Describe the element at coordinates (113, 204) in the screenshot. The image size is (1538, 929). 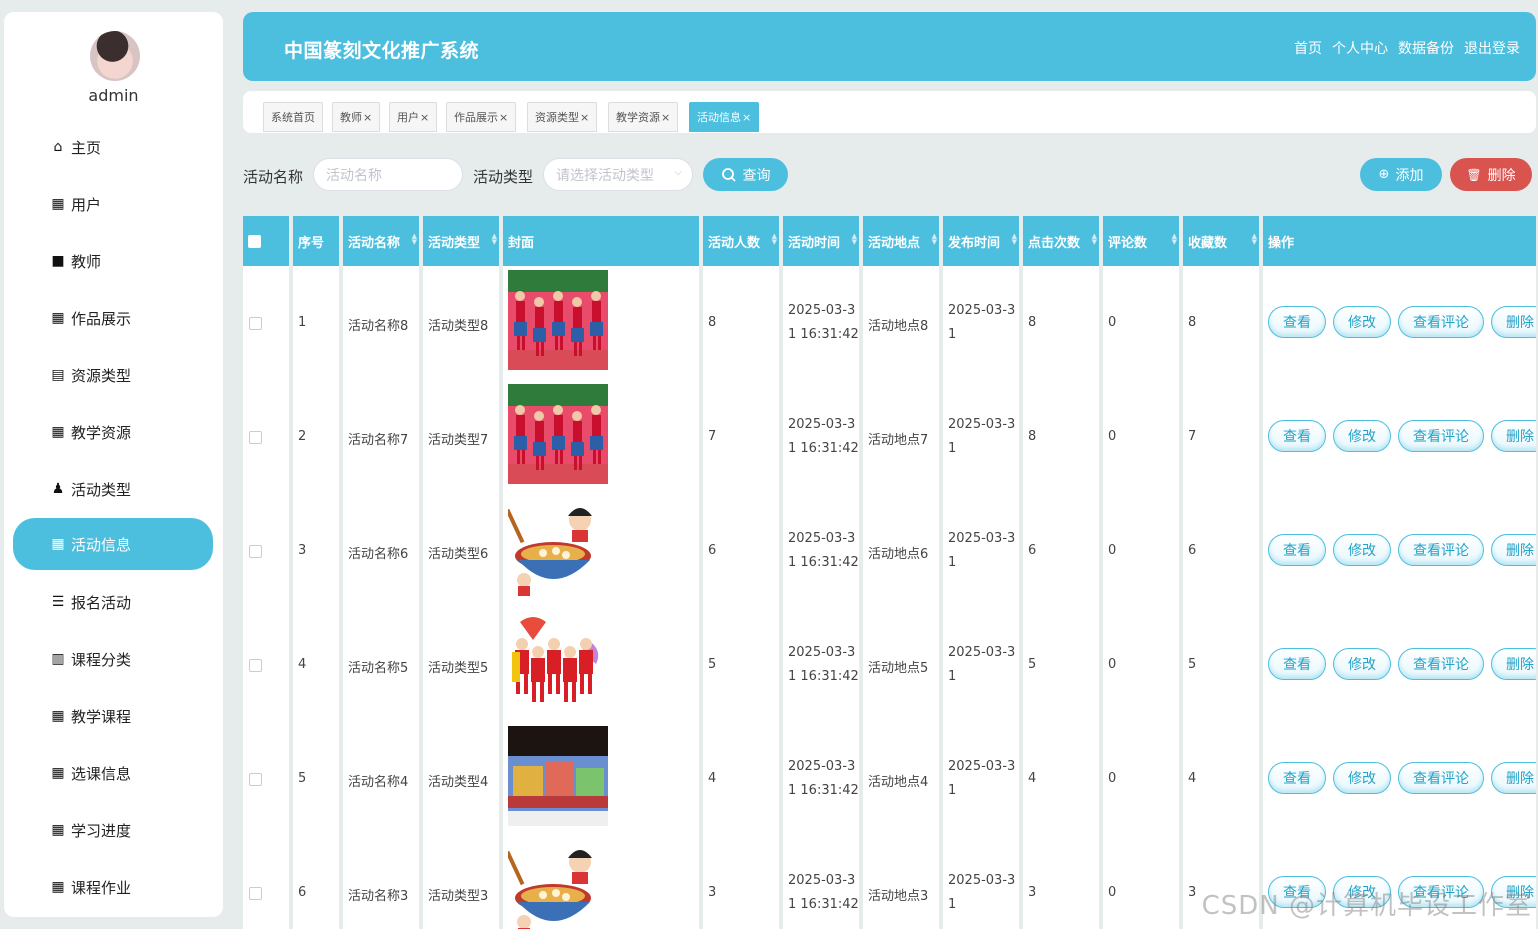
I see `sidebar-item-1: ▦ 用户` at that location.